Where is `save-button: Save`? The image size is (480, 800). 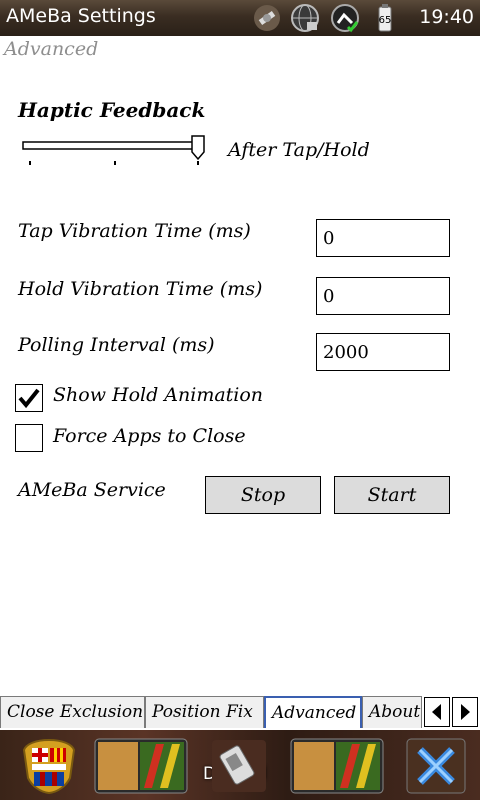
save-button: Save is located at coordinates (371, 766).